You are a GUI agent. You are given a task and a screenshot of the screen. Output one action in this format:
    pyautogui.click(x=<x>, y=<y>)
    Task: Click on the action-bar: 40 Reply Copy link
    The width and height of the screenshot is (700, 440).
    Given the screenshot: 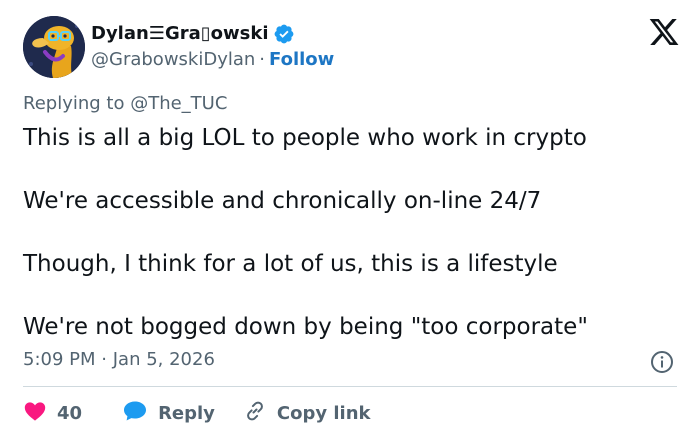 What is the action you would take?
    pyautogui.click(x=197, y=413)
    